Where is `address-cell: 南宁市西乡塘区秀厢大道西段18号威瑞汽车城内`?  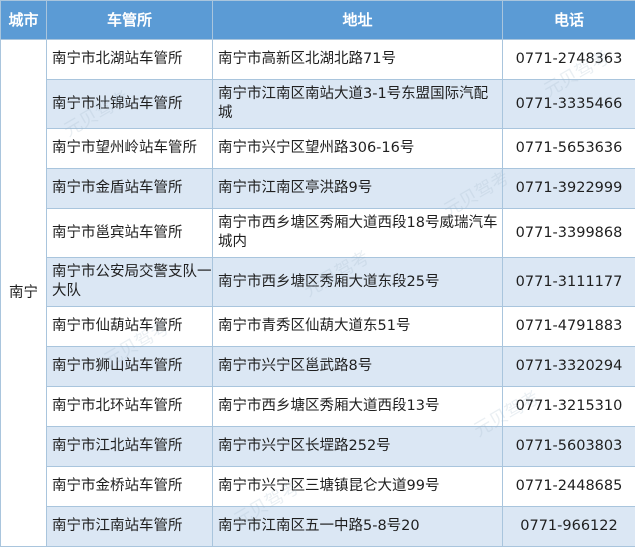
address-cell: 南宁市西乡塘区秀厢大道西段18号威瑞汽车城内 is located at coordinates (357, 233).